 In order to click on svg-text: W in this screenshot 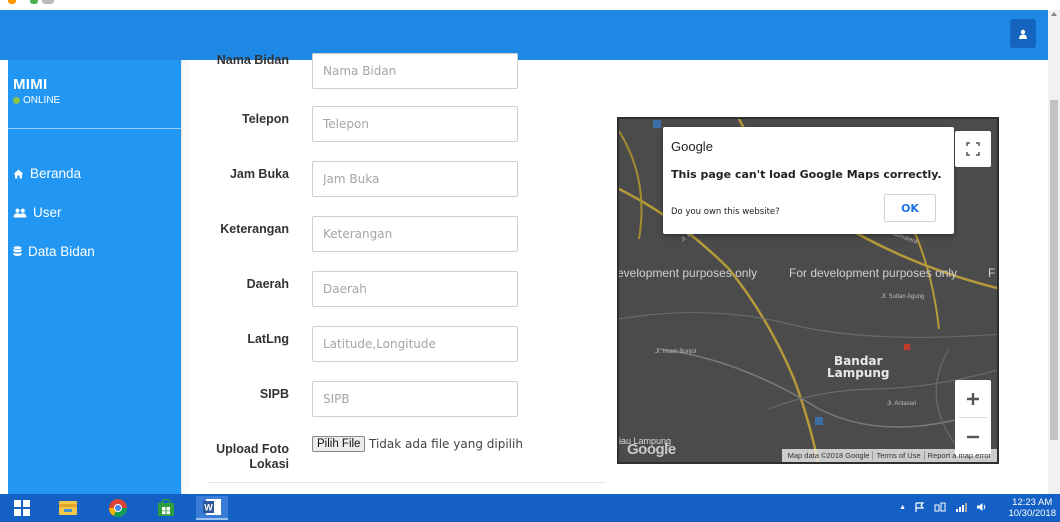, I will do `click(208, 508)`.